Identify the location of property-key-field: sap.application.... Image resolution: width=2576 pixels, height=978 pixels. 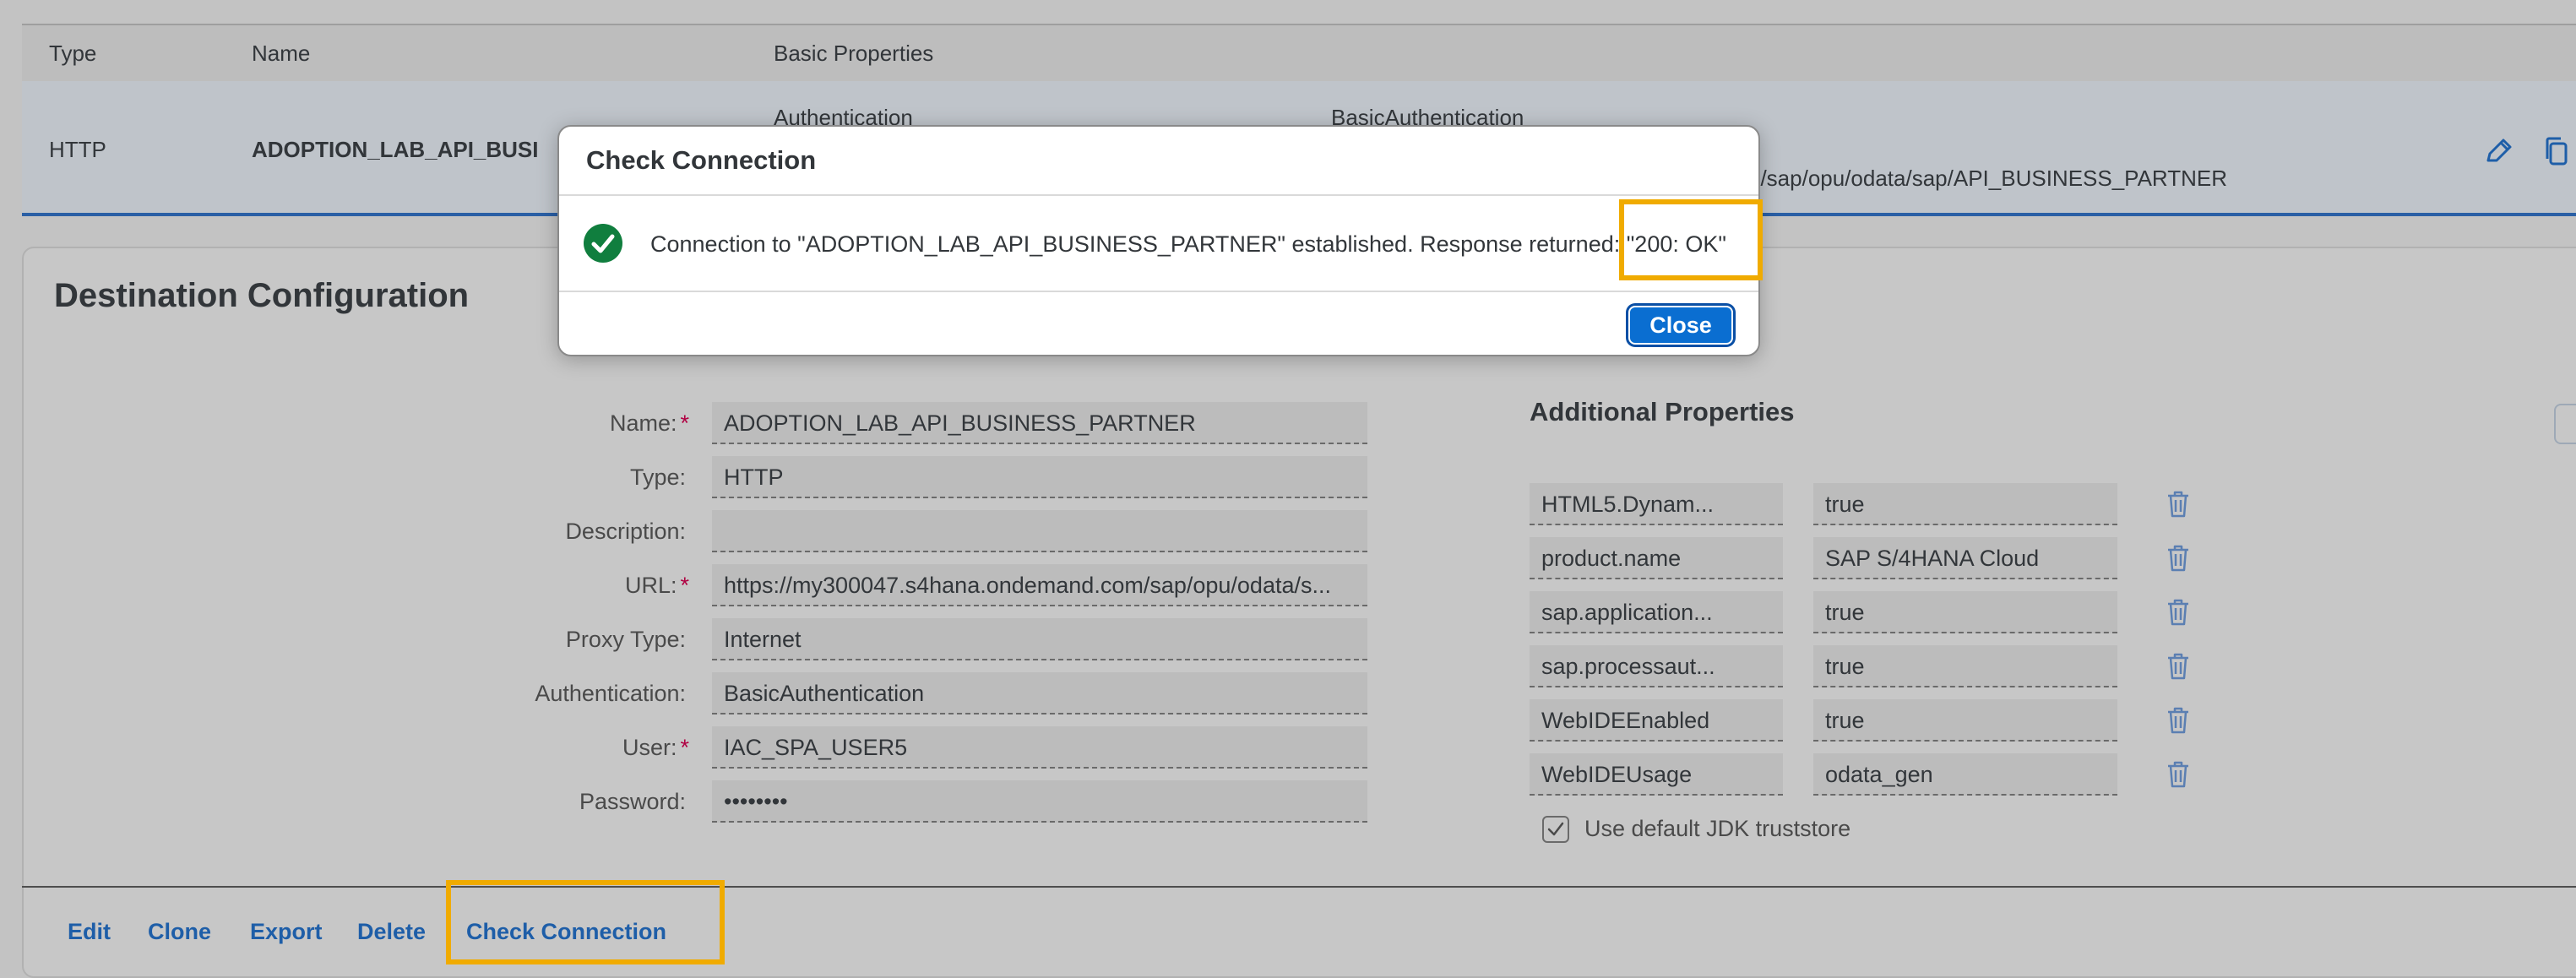
(1656, 612).